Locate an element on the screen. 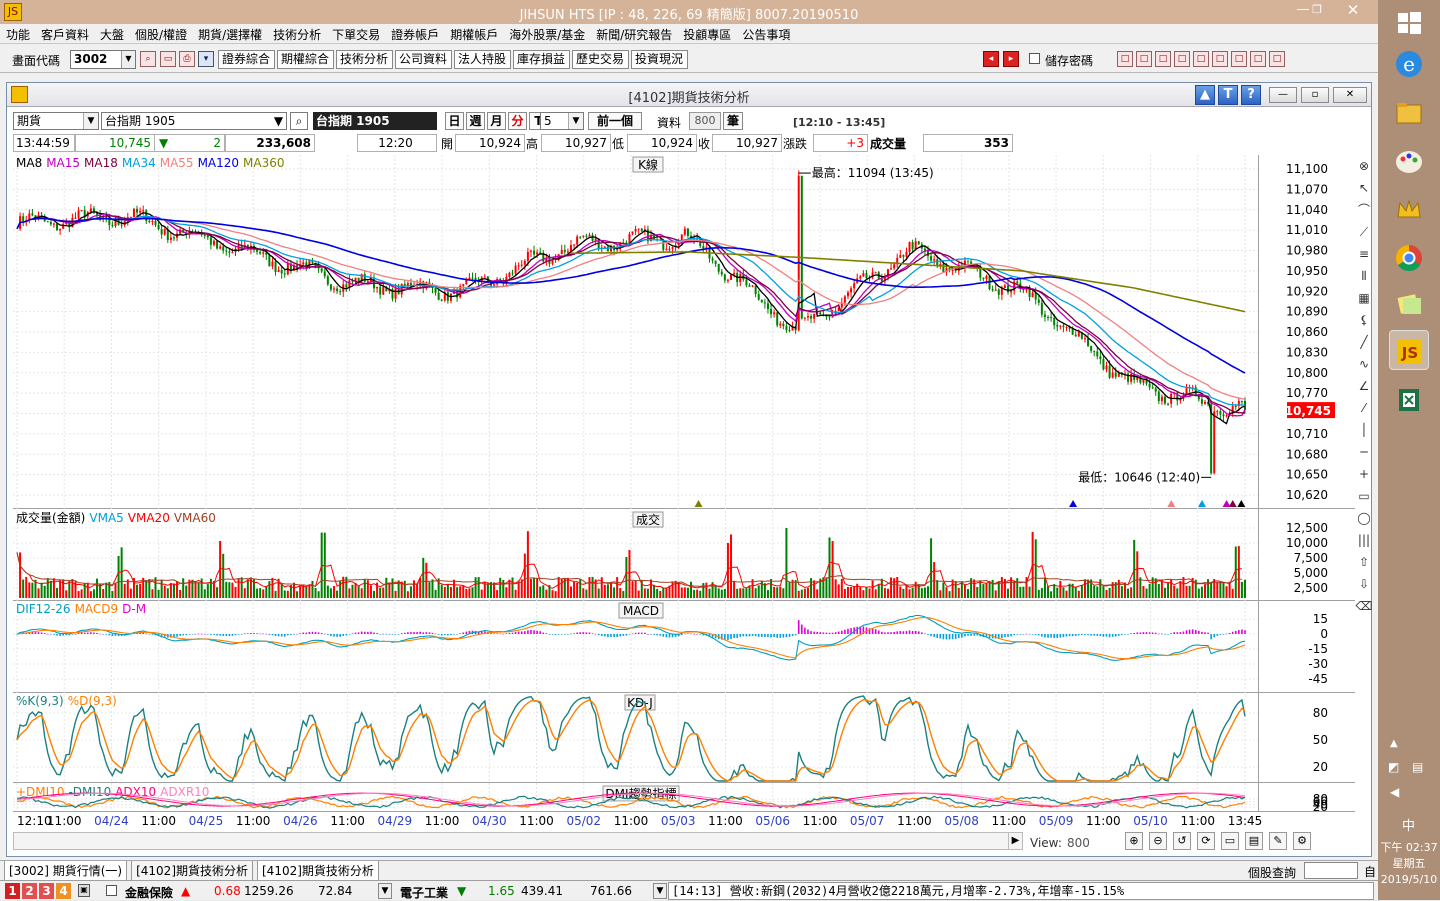 This screenshot has height=901, width=1440. interval-select: 5 ▼ is located at coordinates (562, 121).